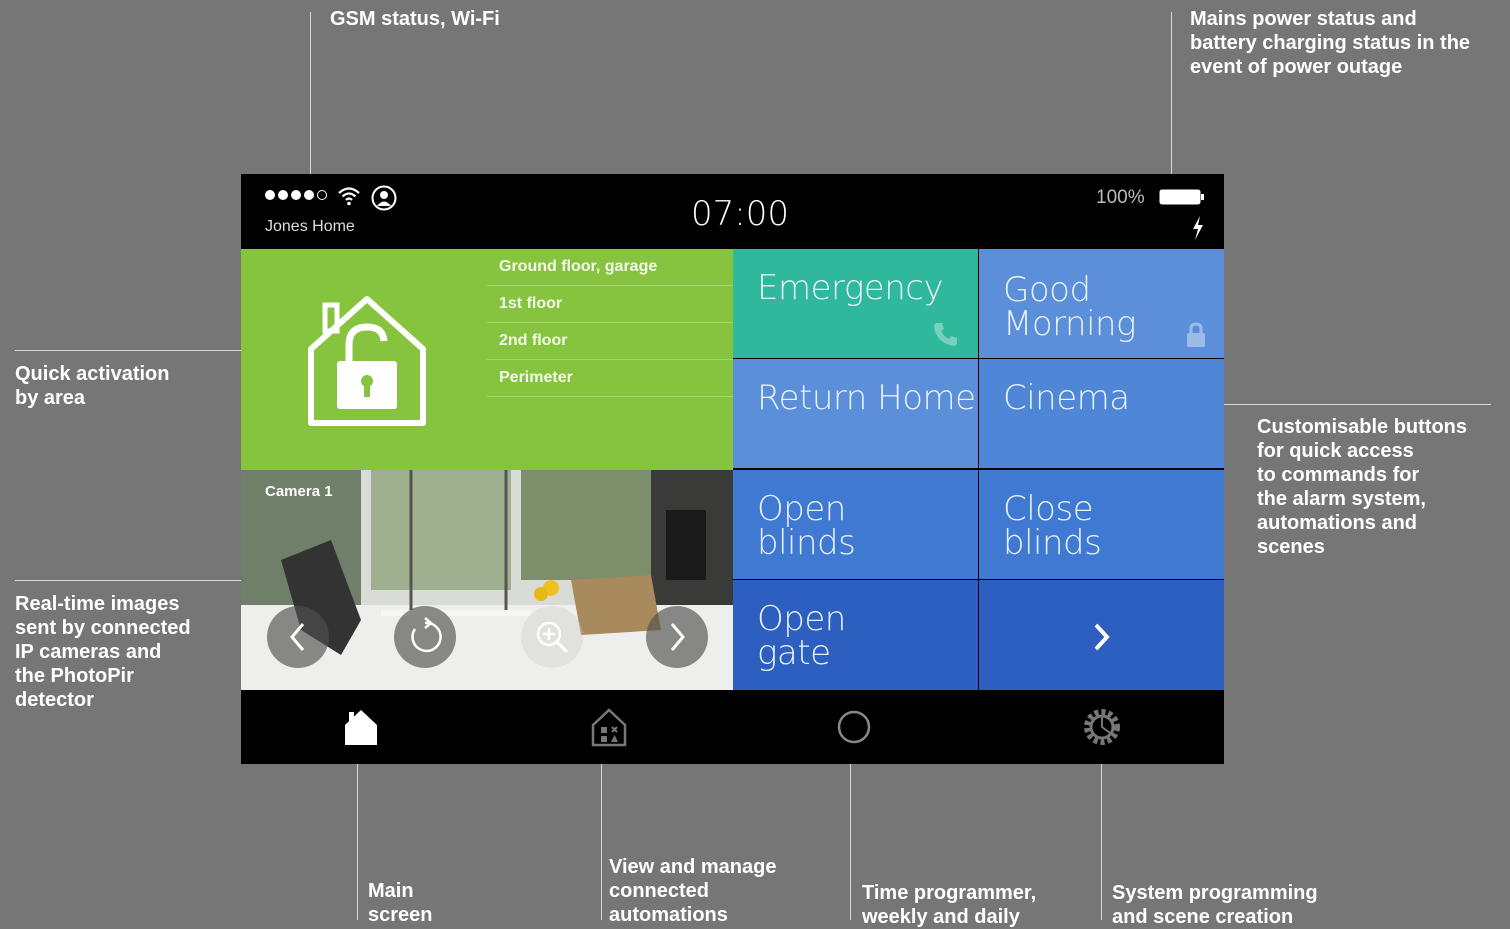 The image size is (1510, 929). I want to click on callout-line-text: to commands for, so click(1338, 475).